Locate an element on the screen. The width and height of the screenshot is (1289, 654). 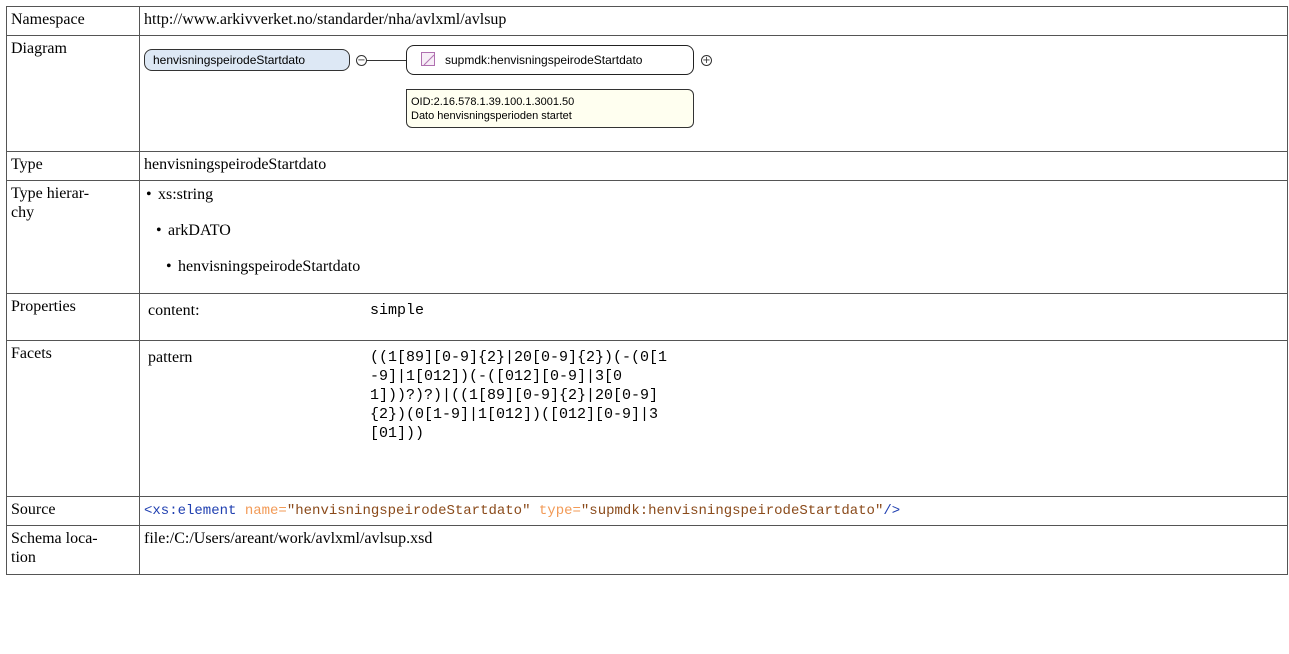
element-node-label: henvisningspeirodeStartdato is located at coordinates (229, 60).